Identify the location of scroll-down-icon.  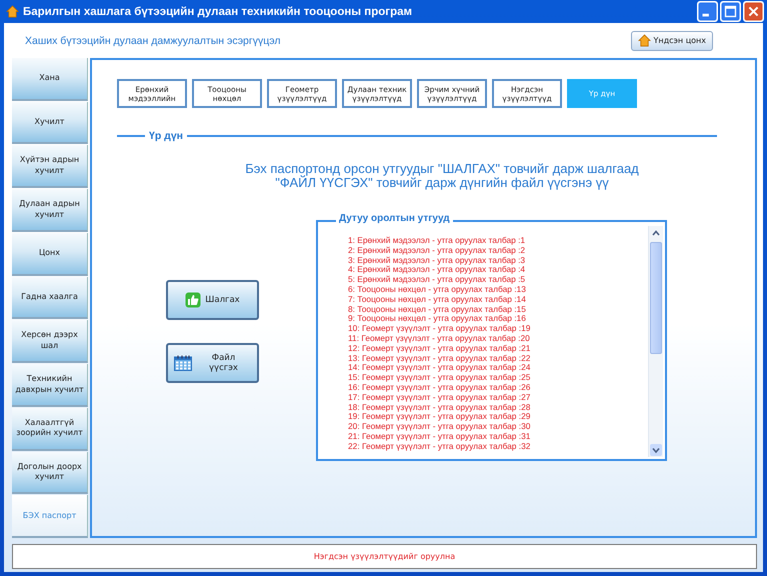
(656, 450).